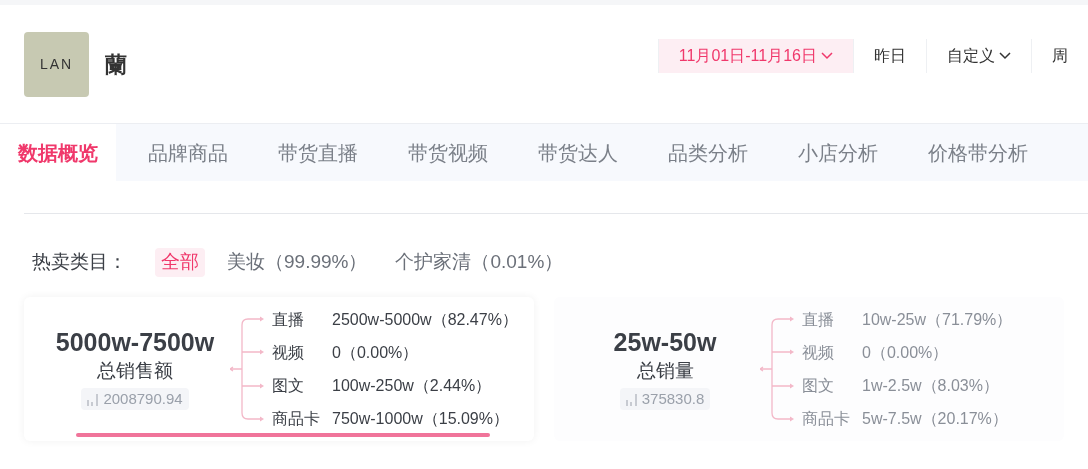  Describe the element at coordinates (79, 262) in the screenshot. I see `category-label: 热卖类目：` at that location.